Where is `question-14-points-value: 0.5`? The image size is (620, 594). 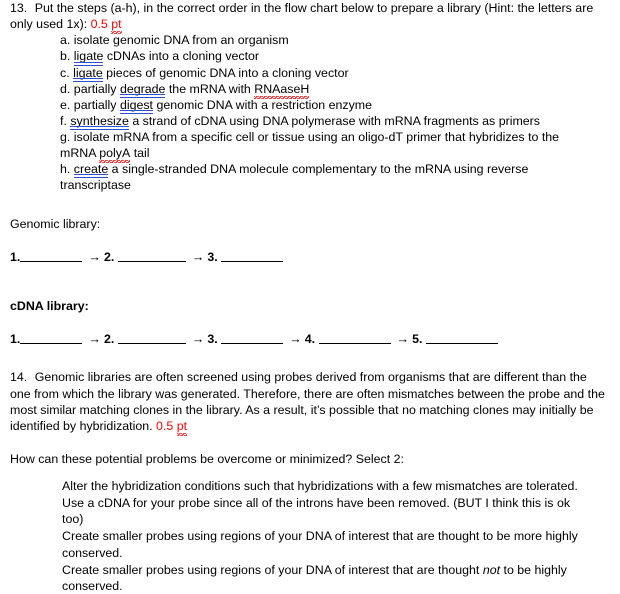
question-14-points-value: 0.5 is located at coordinates (165, 425).